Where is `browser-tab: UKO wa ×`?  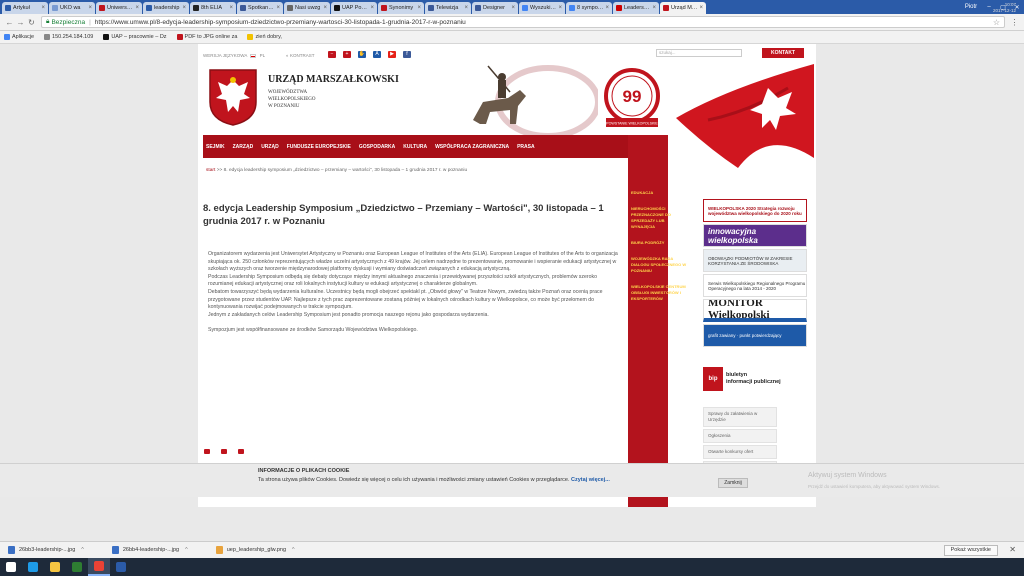
browser-tab: UKO wa × is located at coordinates (72, 8).